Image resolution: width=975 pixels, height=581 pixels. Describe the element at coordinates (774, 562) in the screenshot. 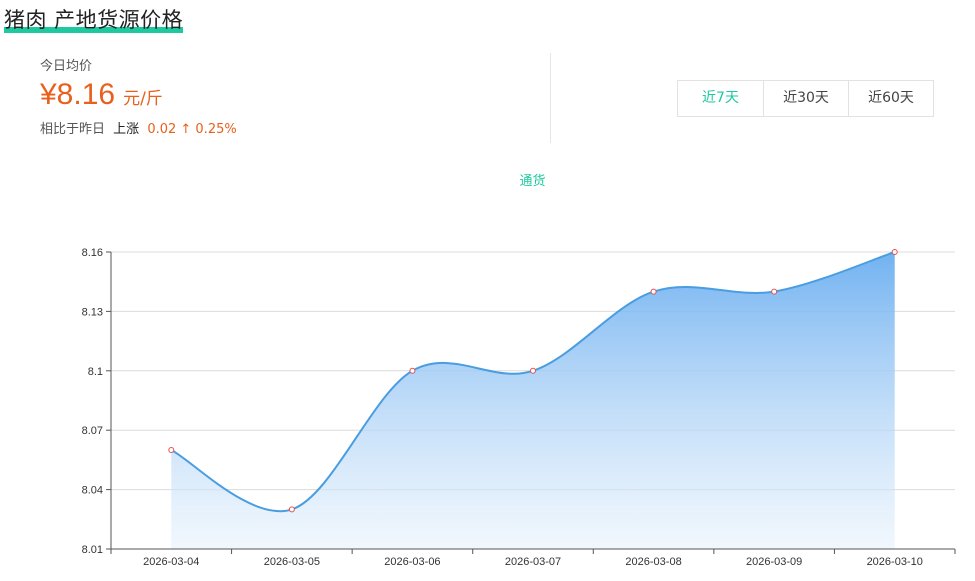

I see `x-tick-label: 2026-03-09` at that location.